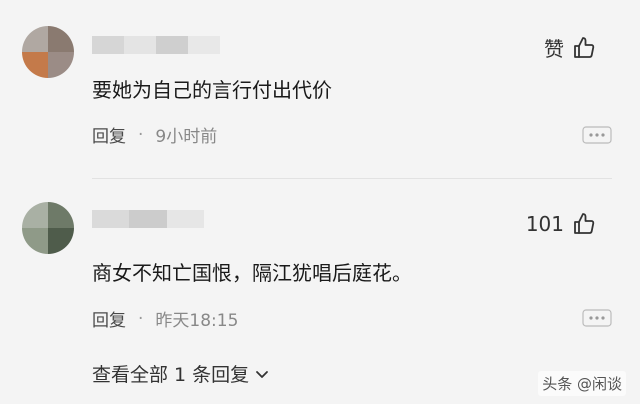 The image size is (640, 404). What do you see at coordinates (570, 47) in the screenshot?
I see `like-button: 赞` at bounding box center [570, 47].